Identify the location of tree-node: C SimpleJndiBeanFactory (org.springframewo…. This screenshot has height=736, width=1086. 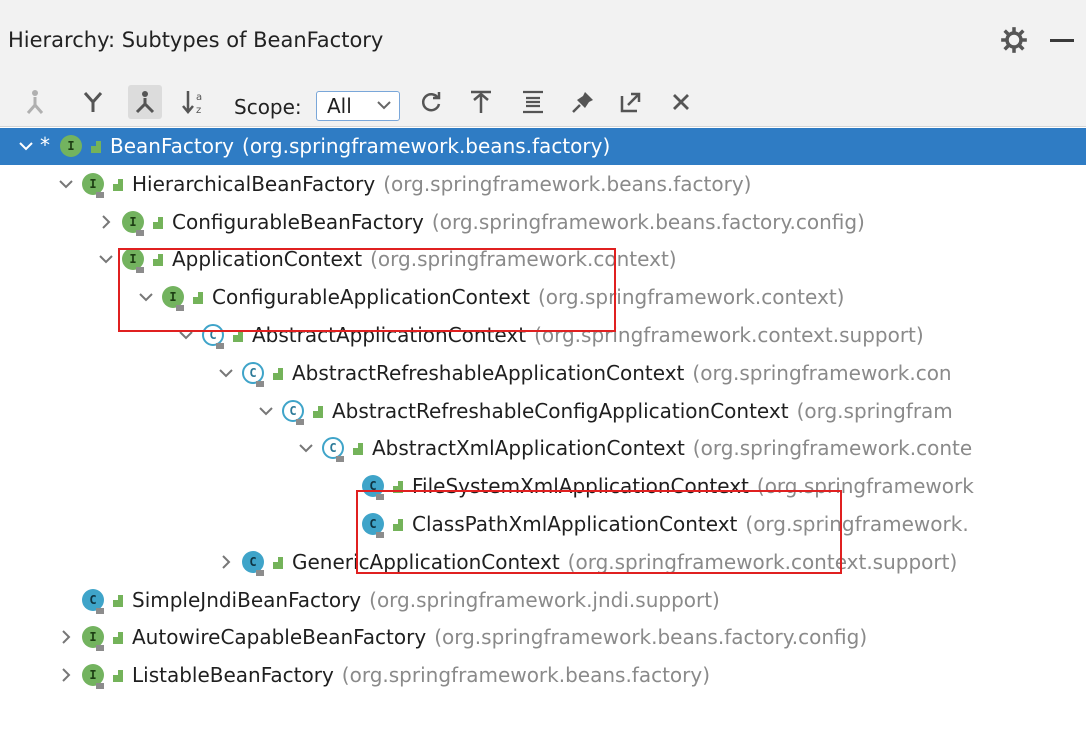
(543, 600).